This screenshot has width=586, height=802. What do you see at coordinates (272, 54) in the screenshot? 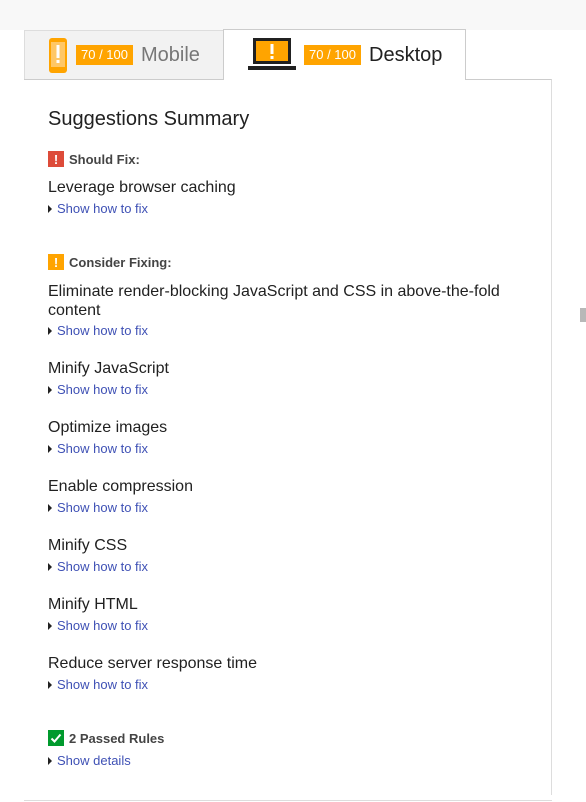
I see `laptop-warning-icon` at bounding box center [272, 54].